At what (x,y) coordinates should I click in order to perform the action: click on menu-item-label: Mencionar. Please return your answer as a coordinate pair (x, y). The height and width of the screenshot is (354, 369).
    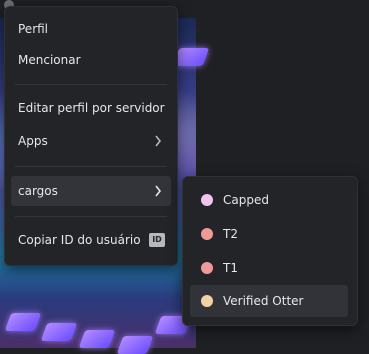
    Looking at the image, I should click on (49, 60).